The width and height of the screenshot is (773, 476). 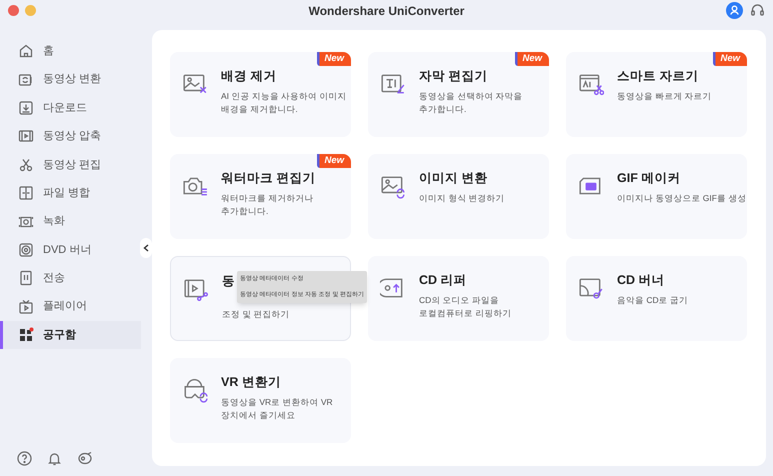 I want to click on tool-description: 동영상을 VR로 변환하여 VR 장치에서 즐기세요, so click(x=277, y=409).